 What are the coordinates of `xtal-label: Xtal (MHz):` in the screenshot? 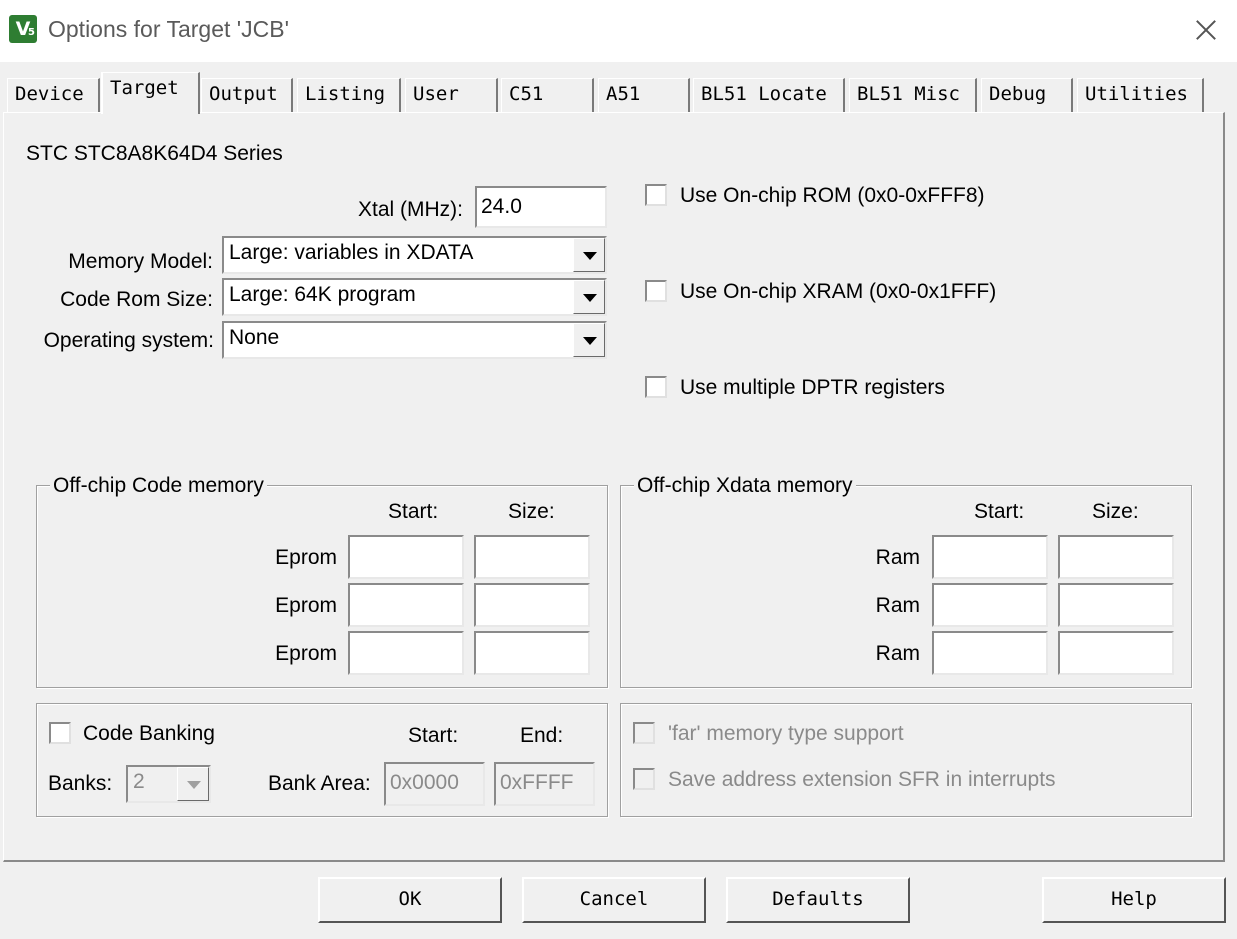 It's located at (410, 209).